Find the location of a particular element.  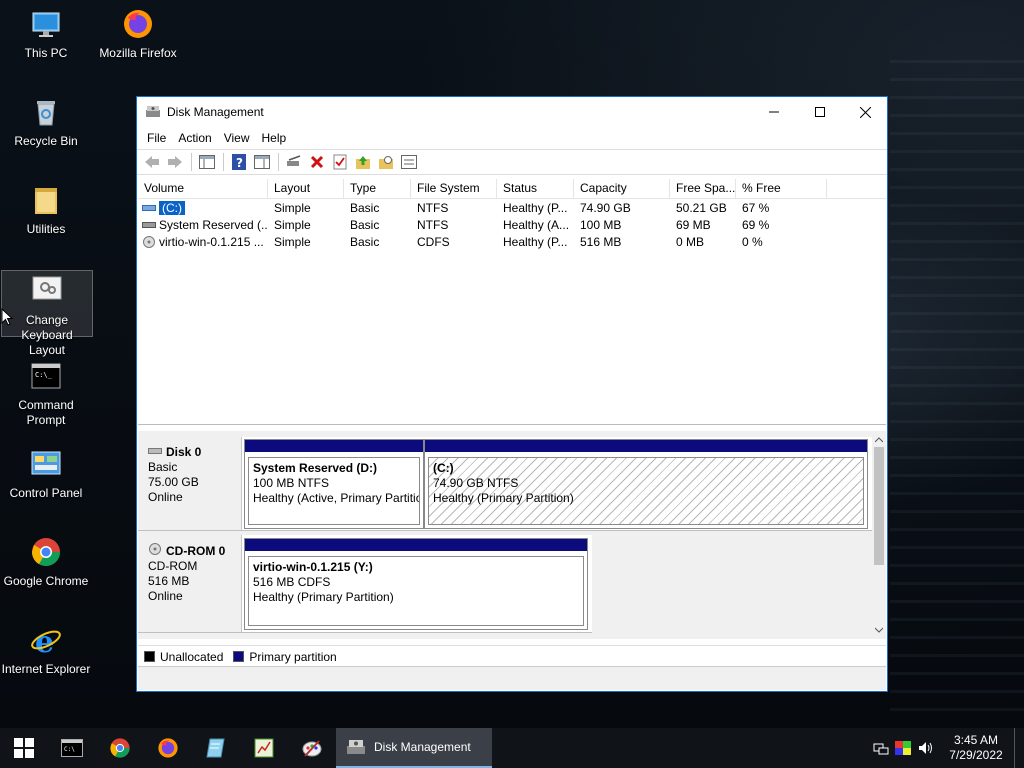

control-panel-icon is located at coordinates (46, 464).